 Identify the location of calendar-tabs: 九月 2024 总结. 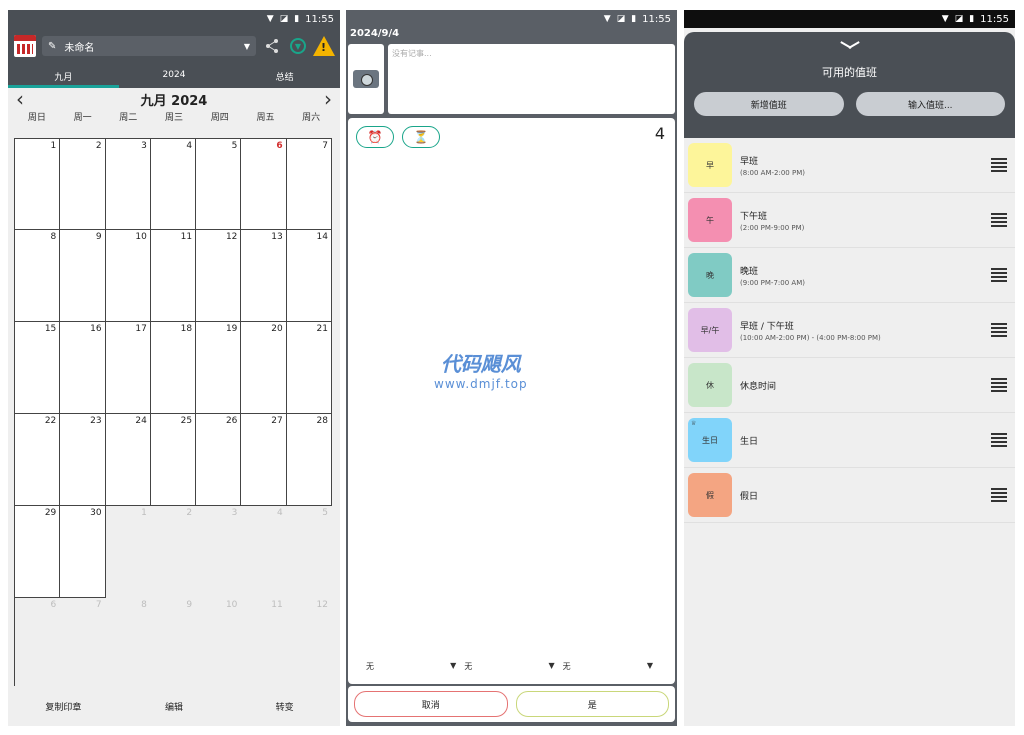
(174, 76).